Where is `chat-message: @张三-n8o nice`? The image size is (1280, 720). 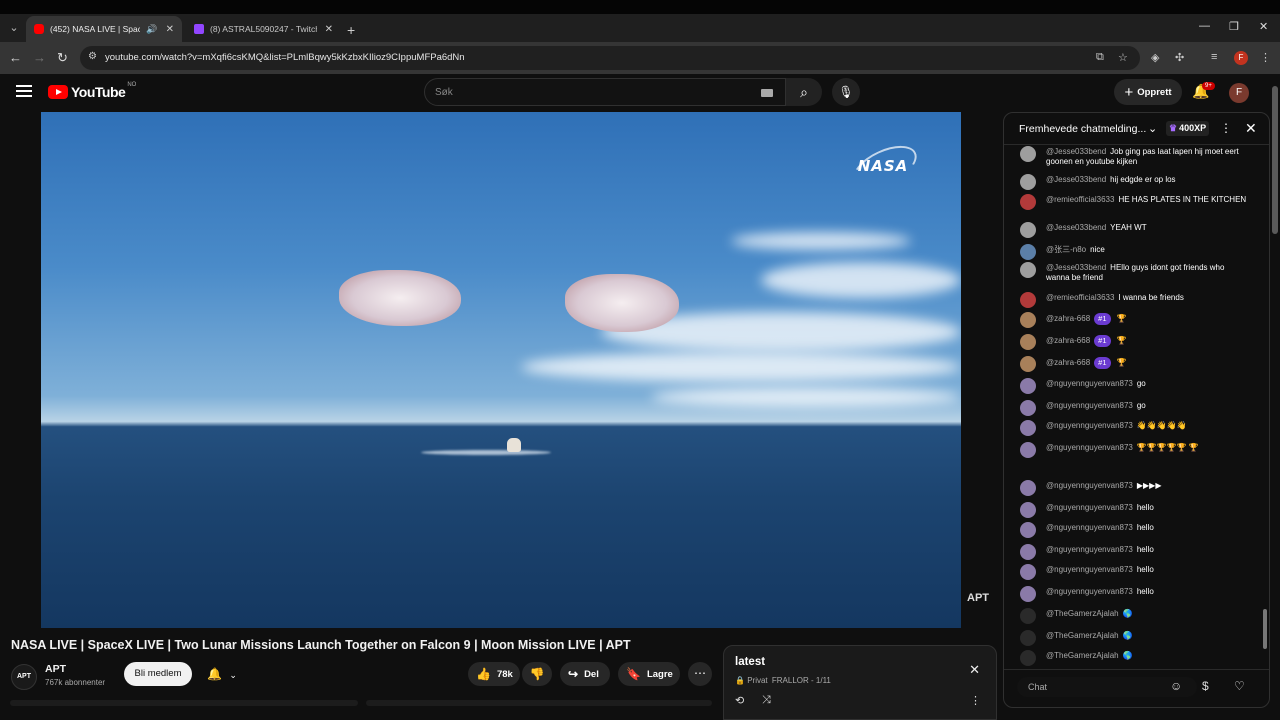
chat-message: @张三-n8o nice is located at coordinates (1135, 252).